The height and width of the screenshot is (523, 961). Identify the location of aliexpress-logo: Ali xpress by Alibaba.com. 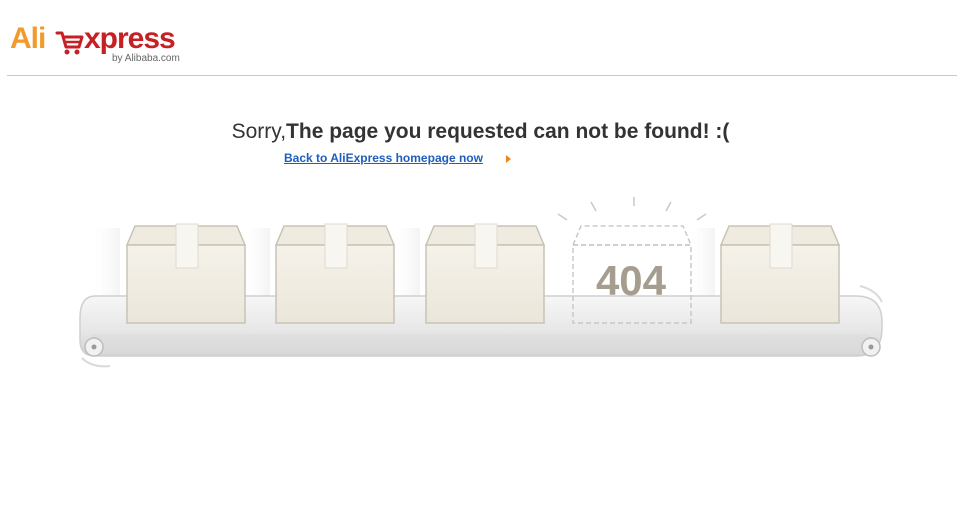
(100, 44).